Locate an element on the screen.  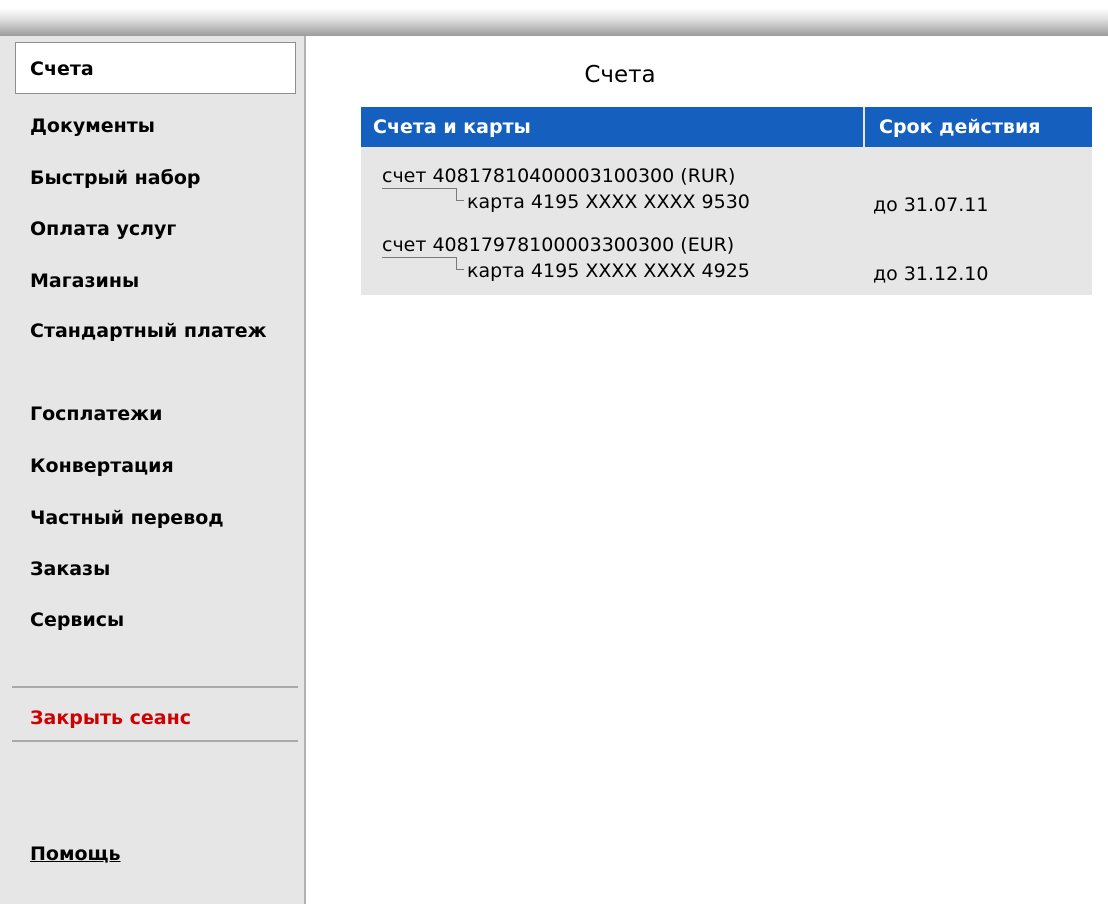
sidebar-item-pay-services: Оплата услуг is located at coordinates (103, 229).